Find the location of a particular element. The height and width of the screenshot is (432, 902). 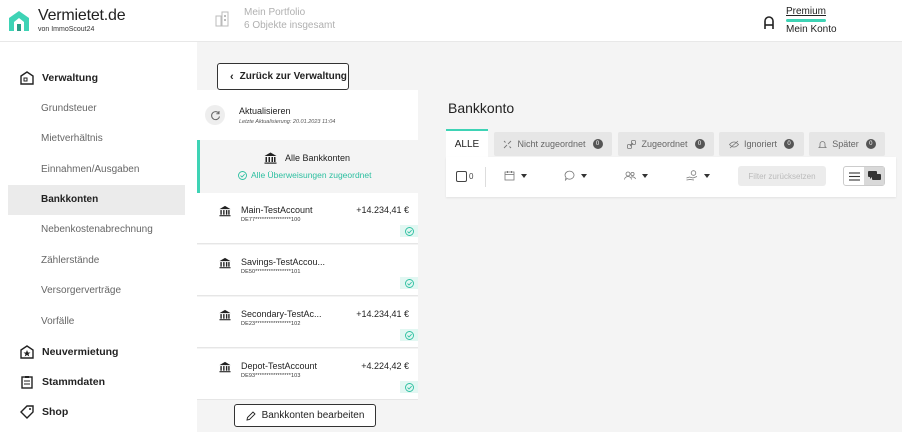

house-star-icon is located at coordinates (27, 352).